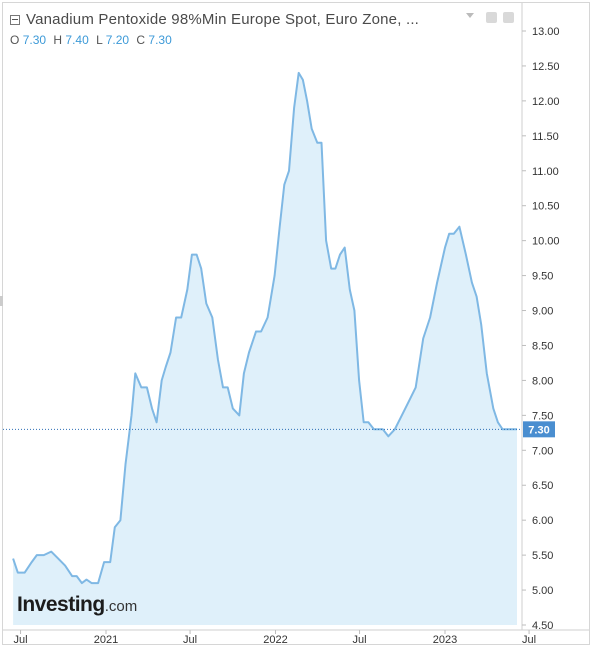 This screenshot has height=647, width=592. Describe the element at coordinates (542, 312) in the screenshot. I see `y-tick-label: 9.00` at that location.